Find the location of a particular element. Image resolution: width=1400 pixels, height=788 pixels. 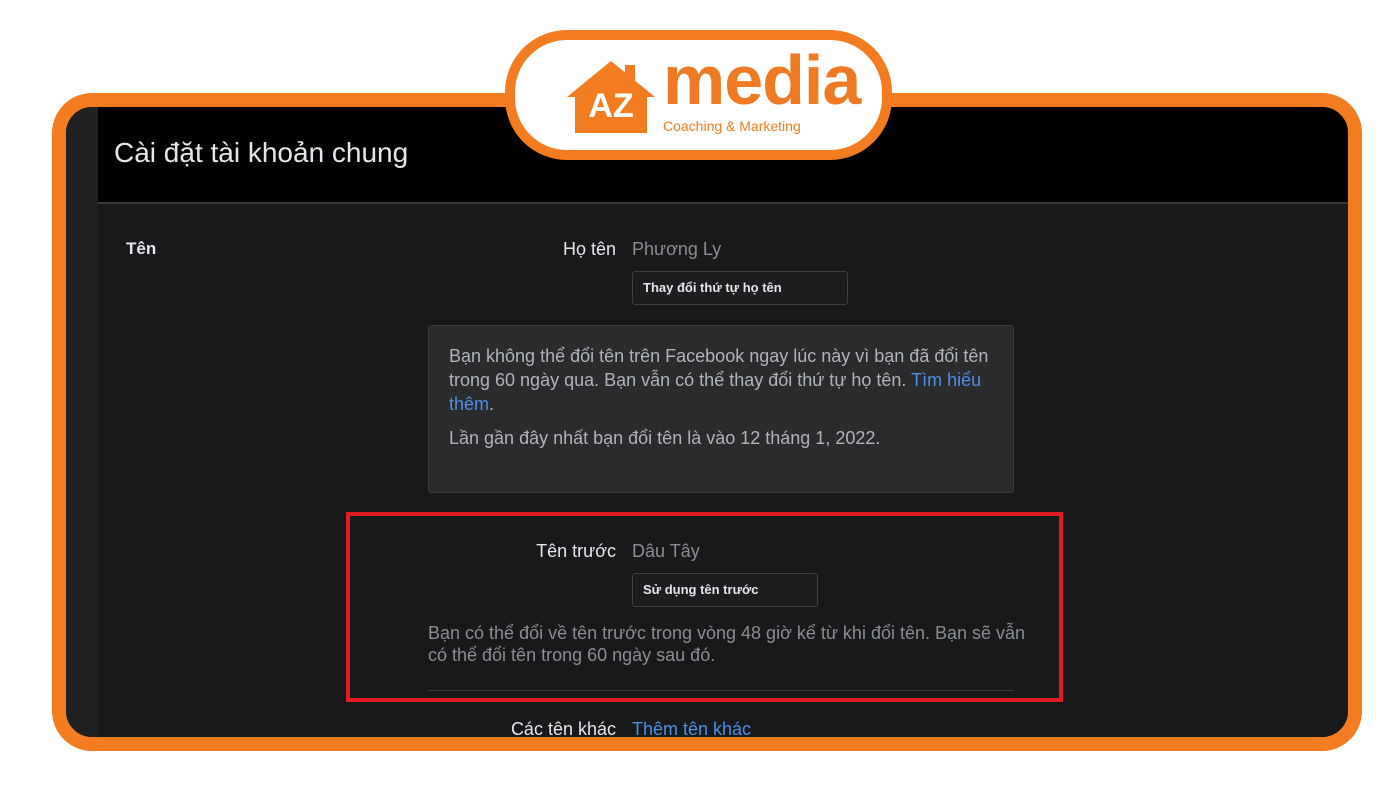

highlight-box is located at coordinates (704, 607).